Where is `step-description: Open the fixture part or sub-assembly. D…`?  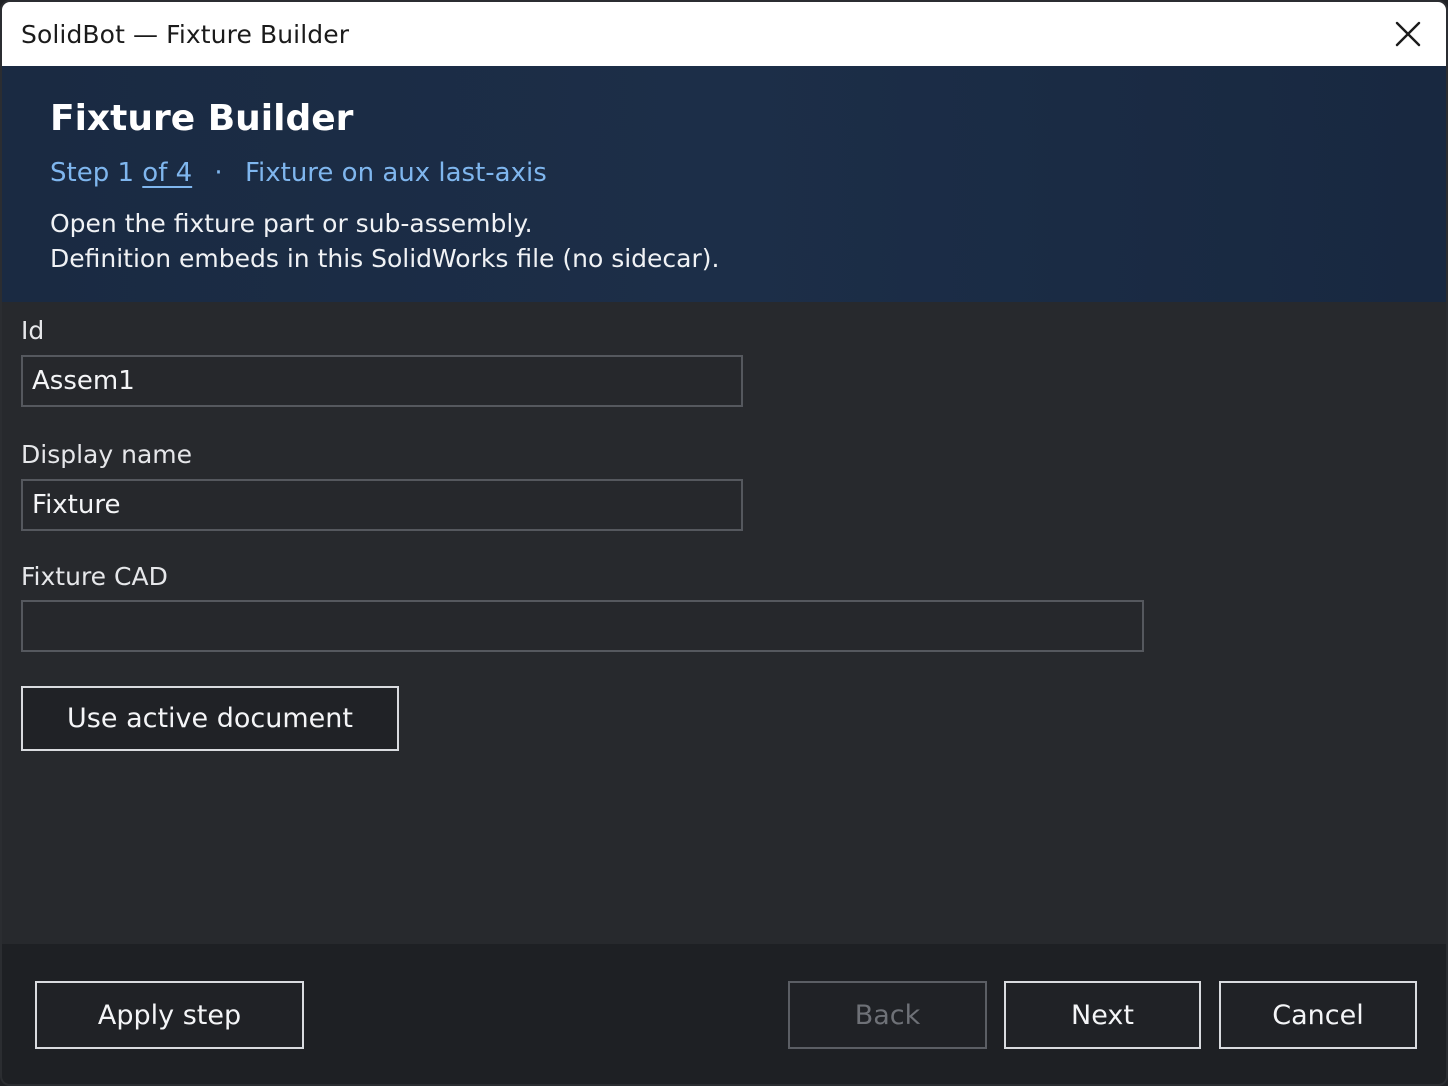 step-description: Open the fixture part or sub-assembly. D… is located at coordinates (384, 241).